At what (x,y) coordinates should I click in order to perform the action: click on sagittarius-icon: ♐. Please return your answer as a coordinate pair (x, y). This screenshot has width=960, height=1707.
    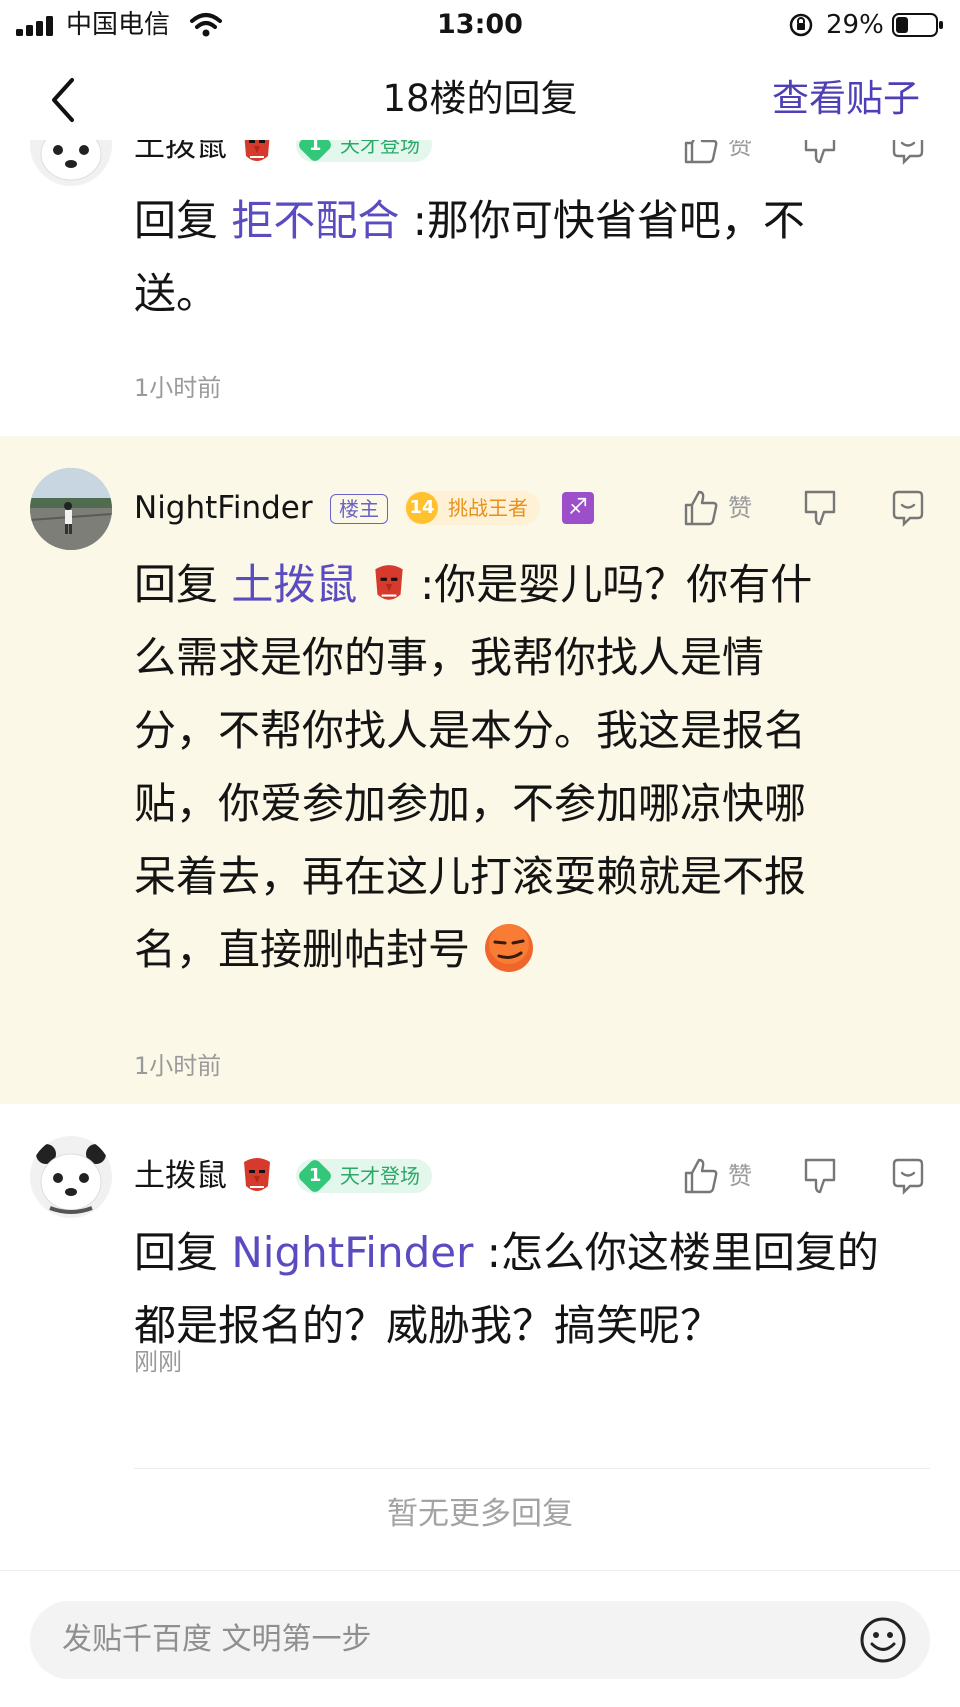
    Looking at the image, I should click on (578, 508).